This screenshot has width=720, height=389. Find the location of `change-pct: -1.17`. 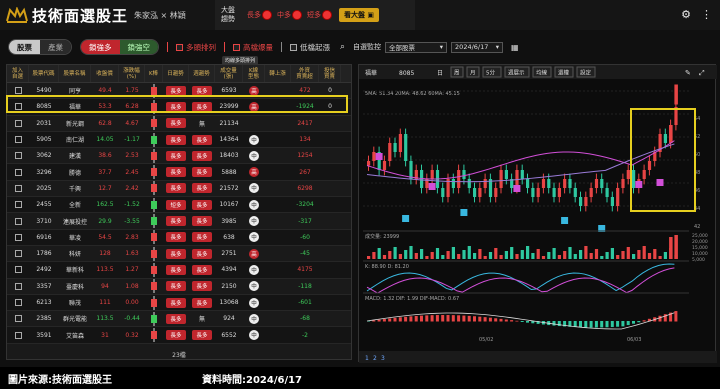

change-pct: -1.17 is located at coordinates (132, 140).